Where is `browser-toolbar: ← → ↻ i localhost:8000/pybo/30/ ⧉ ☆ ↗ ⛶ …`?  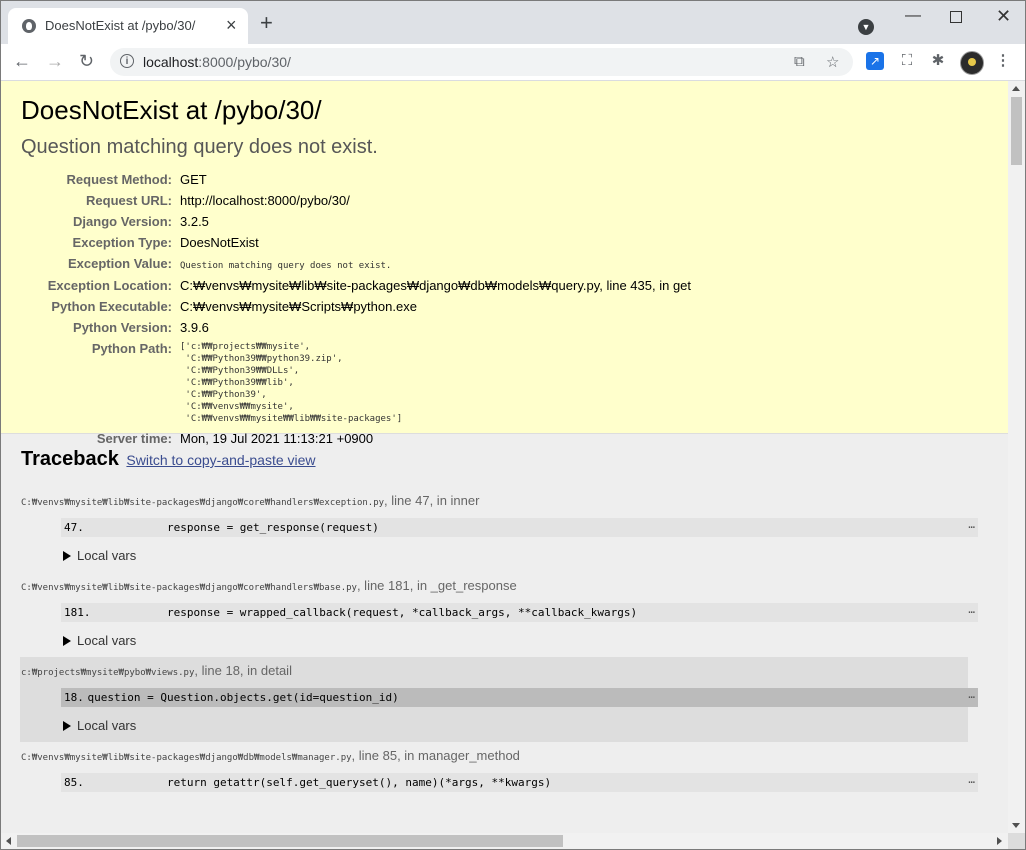 browser-toolbar: ← → ↻ i localhost:8000/pybo/30/ ⧉ ☆ ↗ ⛶ … is located at coordinates (513, 62).